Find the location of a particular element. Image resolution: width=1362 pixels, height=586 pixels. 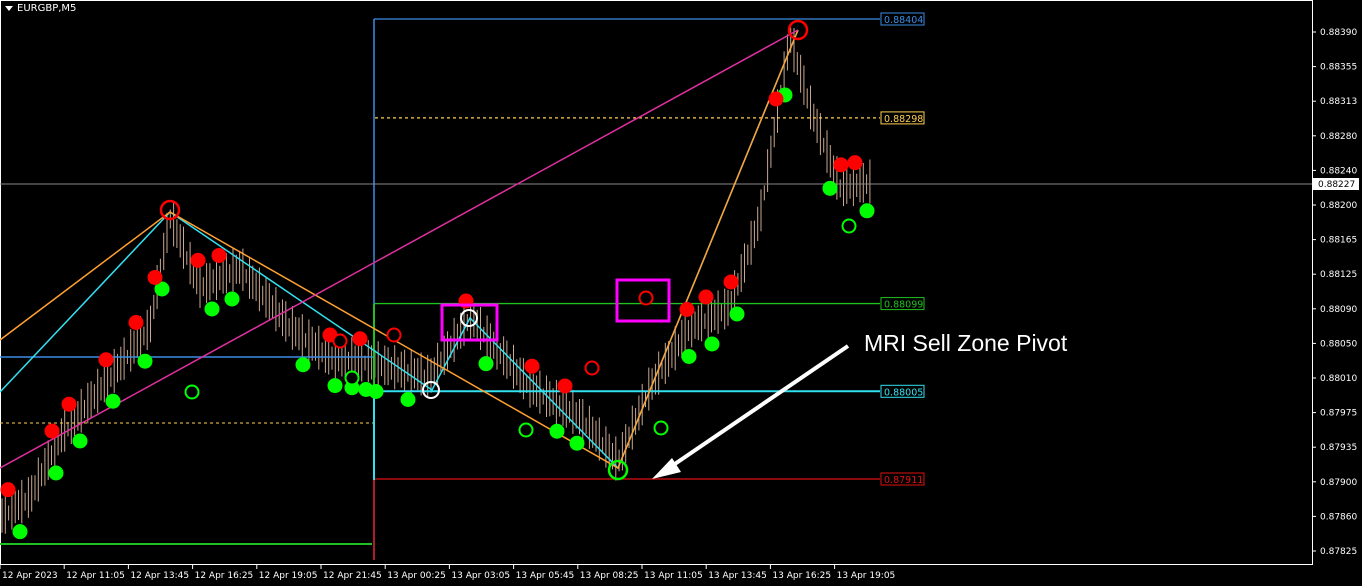

price-tick-label: 0.88125 is located at coordinates (1338, 275).